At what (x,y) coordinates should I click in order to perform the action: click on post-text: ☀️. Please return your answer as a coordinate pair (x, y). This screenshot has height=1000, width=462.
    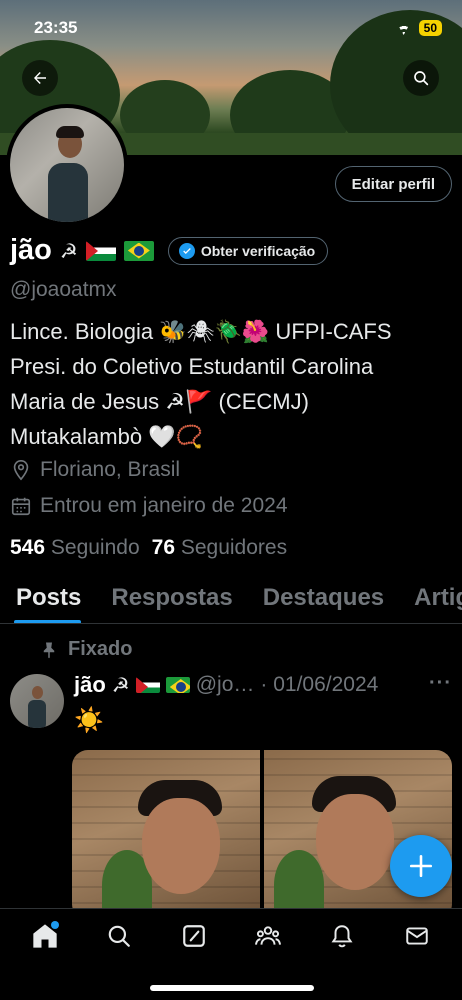
    Looking at the image, I should click on (89, 720).